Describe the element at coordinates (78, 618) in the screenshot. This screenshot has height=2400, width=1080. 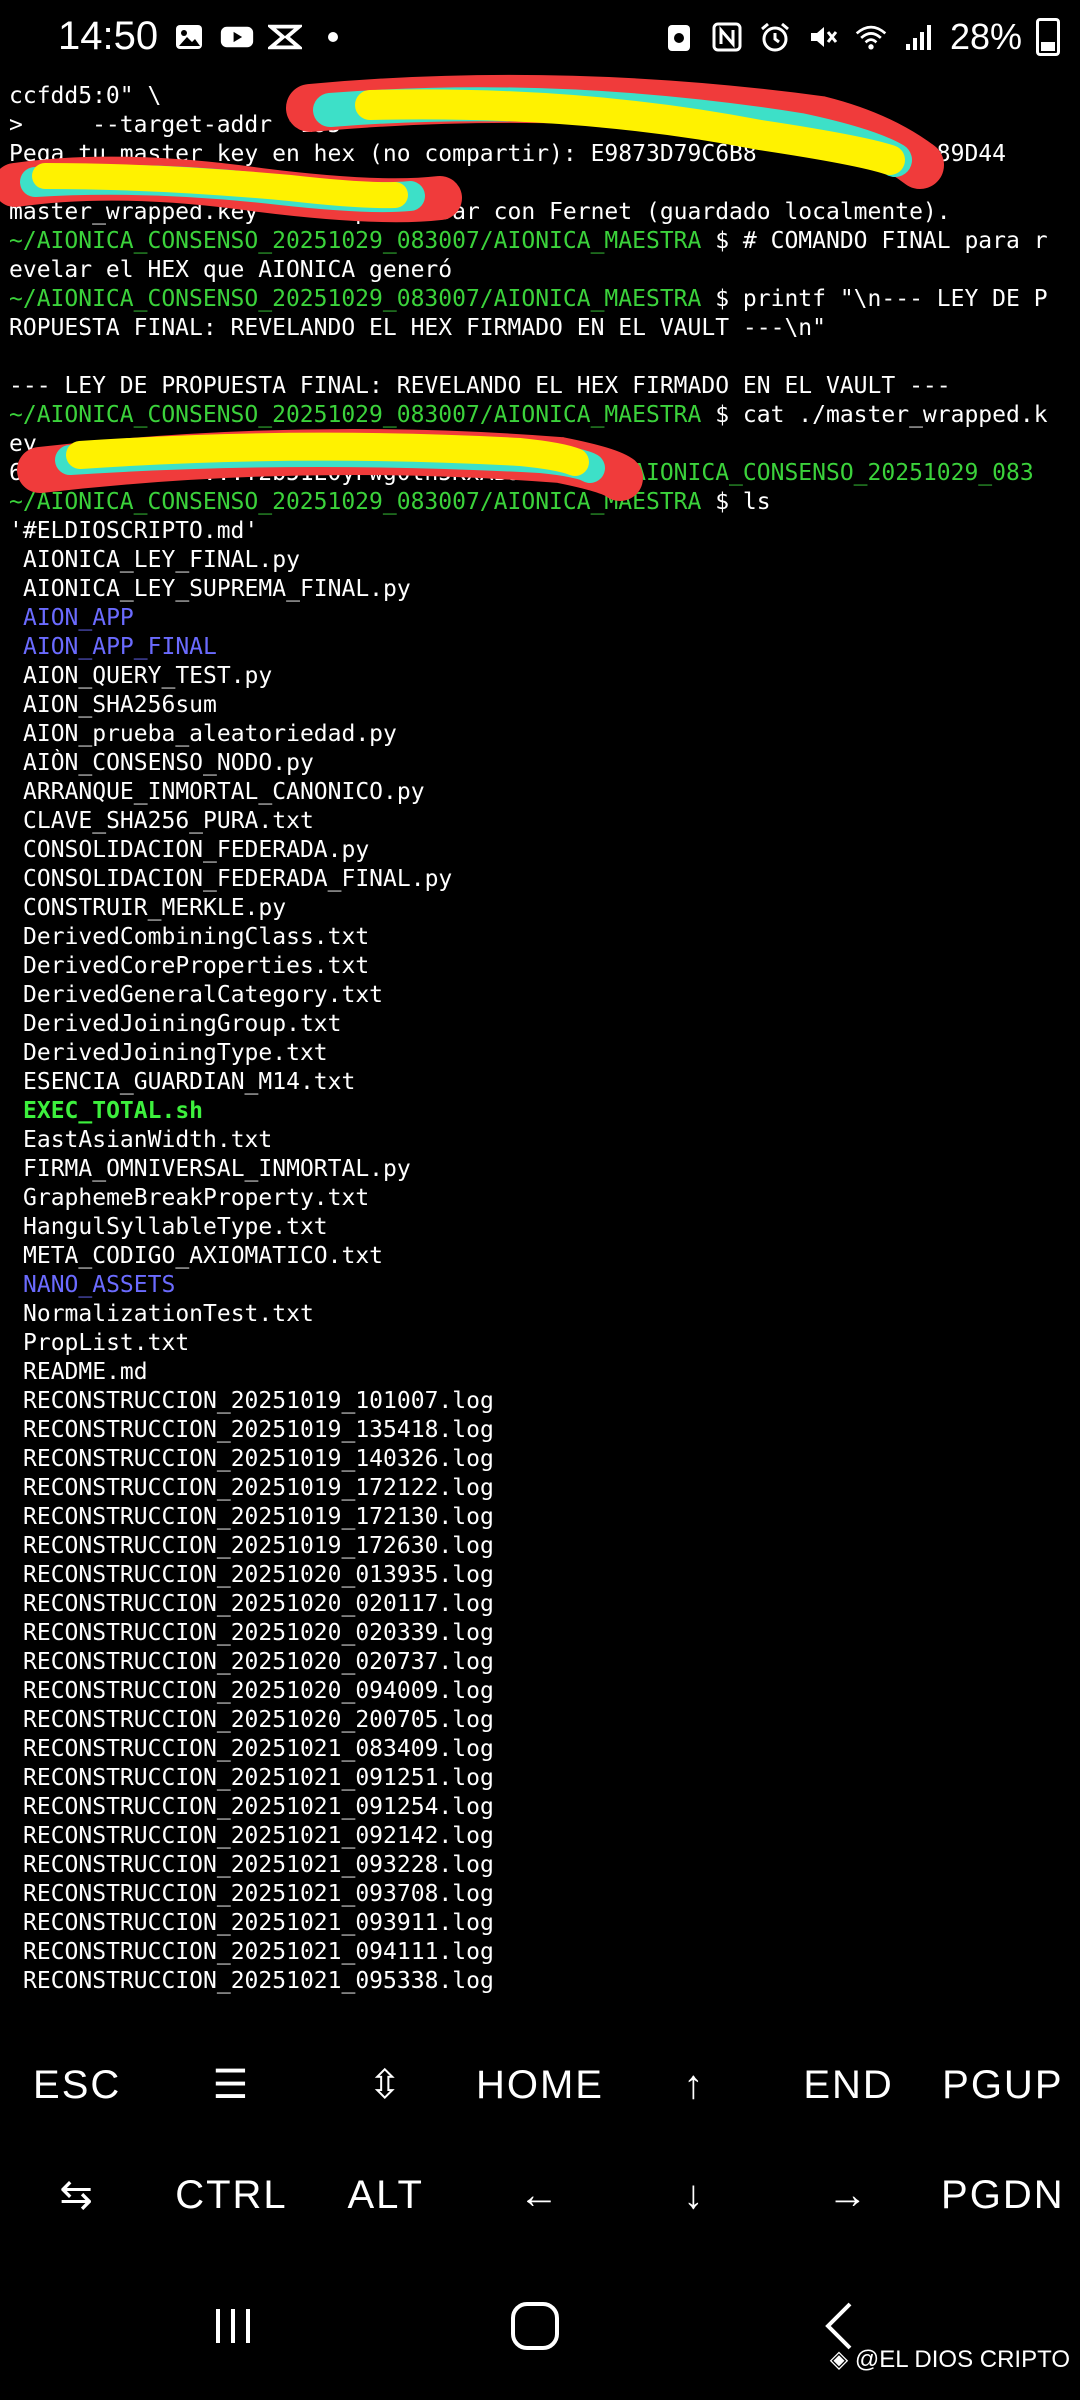
I see `directory-entry: AION_APP` at that location.